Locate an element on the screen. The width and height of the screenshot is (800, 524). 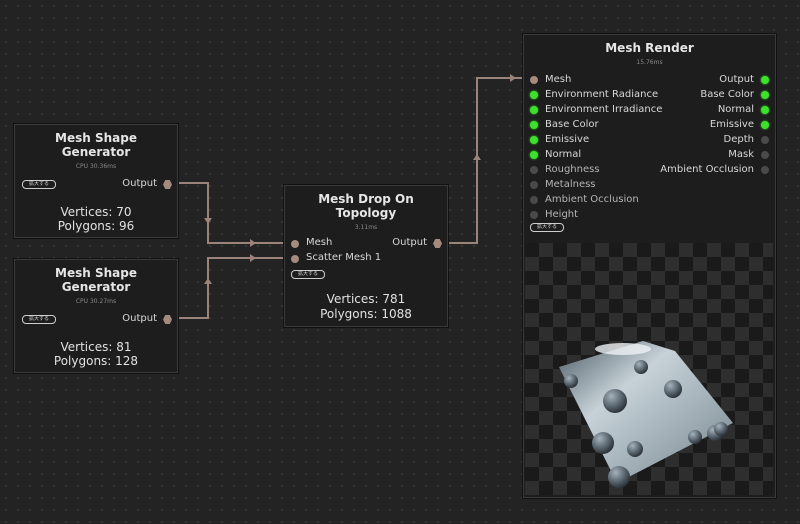
output-label-depth: Depth is located at coordinates (738, 139).